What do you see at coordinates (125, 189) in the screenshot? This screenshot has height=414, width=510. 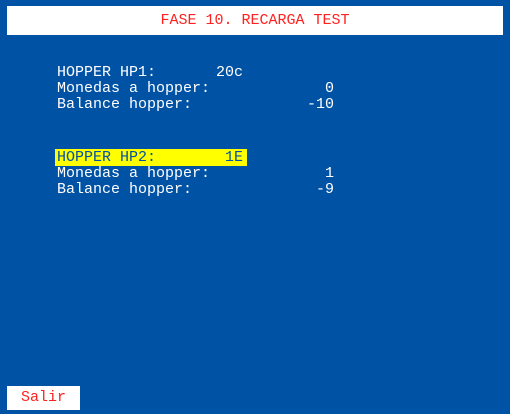 I see `hopper2-balance-label: Balance hopper:` at bounding box center [125, 189].